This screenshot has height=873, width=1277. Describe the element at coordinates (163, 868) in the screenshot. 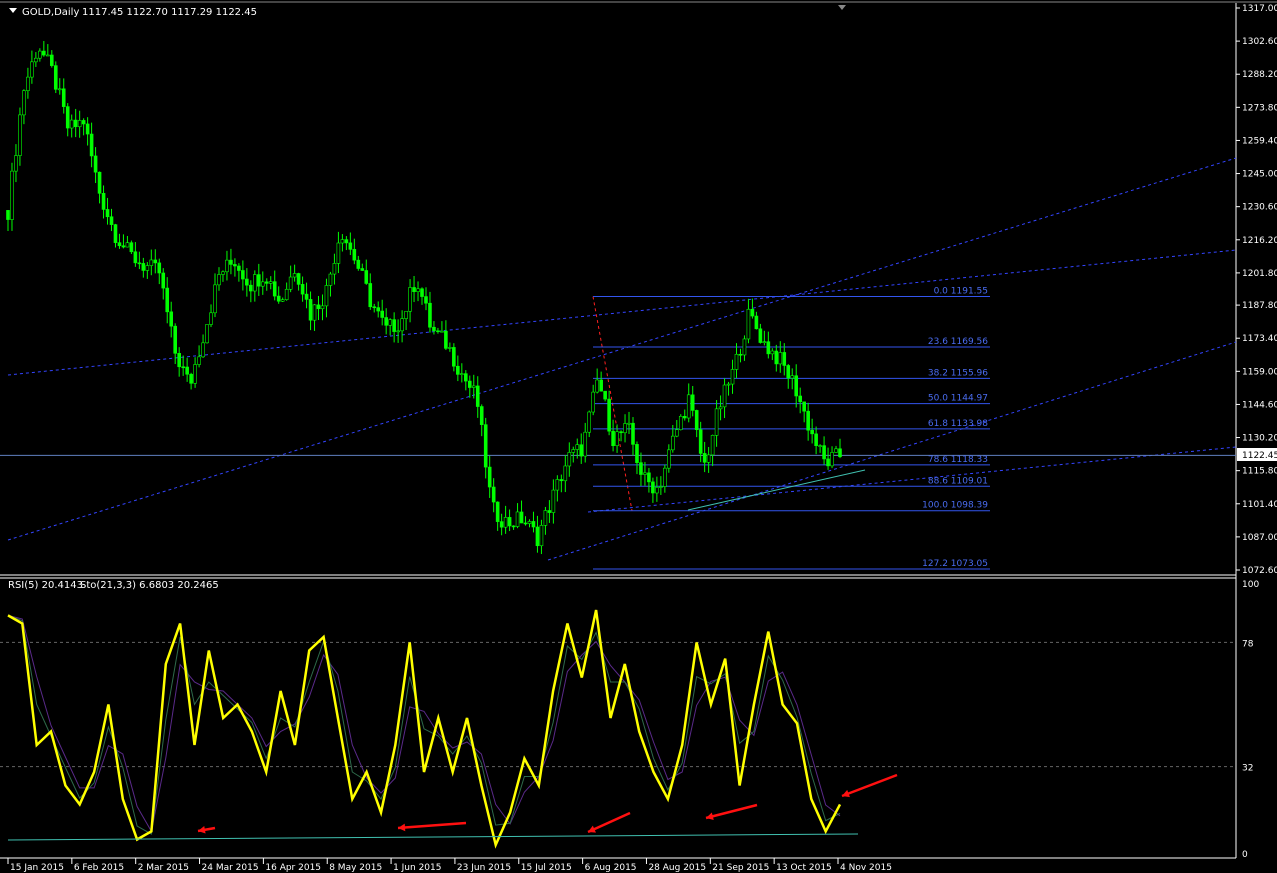

I see `date-tick-label: 2 Mar 2015` at that location.